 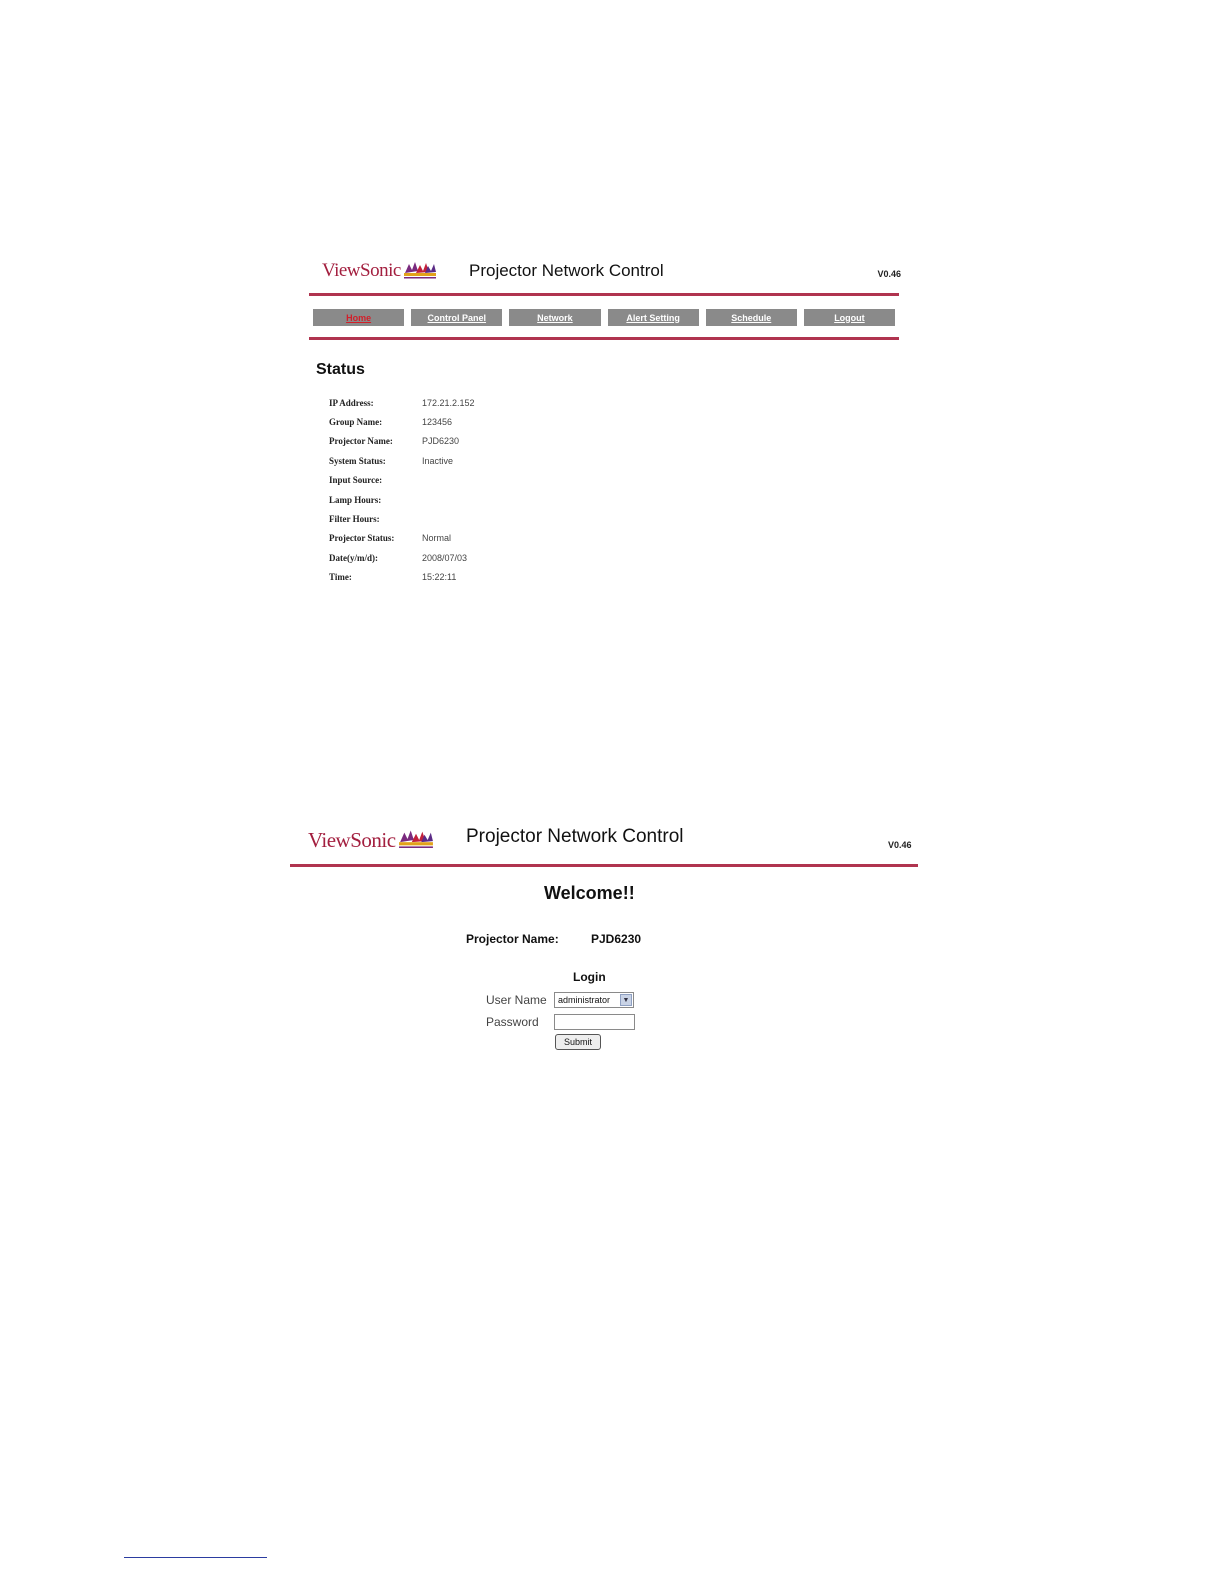 What do you see at coordinates (448, 402) in the screenshot?
I see `status-value: 172.21.2.152` at bounding box center [448, 402].